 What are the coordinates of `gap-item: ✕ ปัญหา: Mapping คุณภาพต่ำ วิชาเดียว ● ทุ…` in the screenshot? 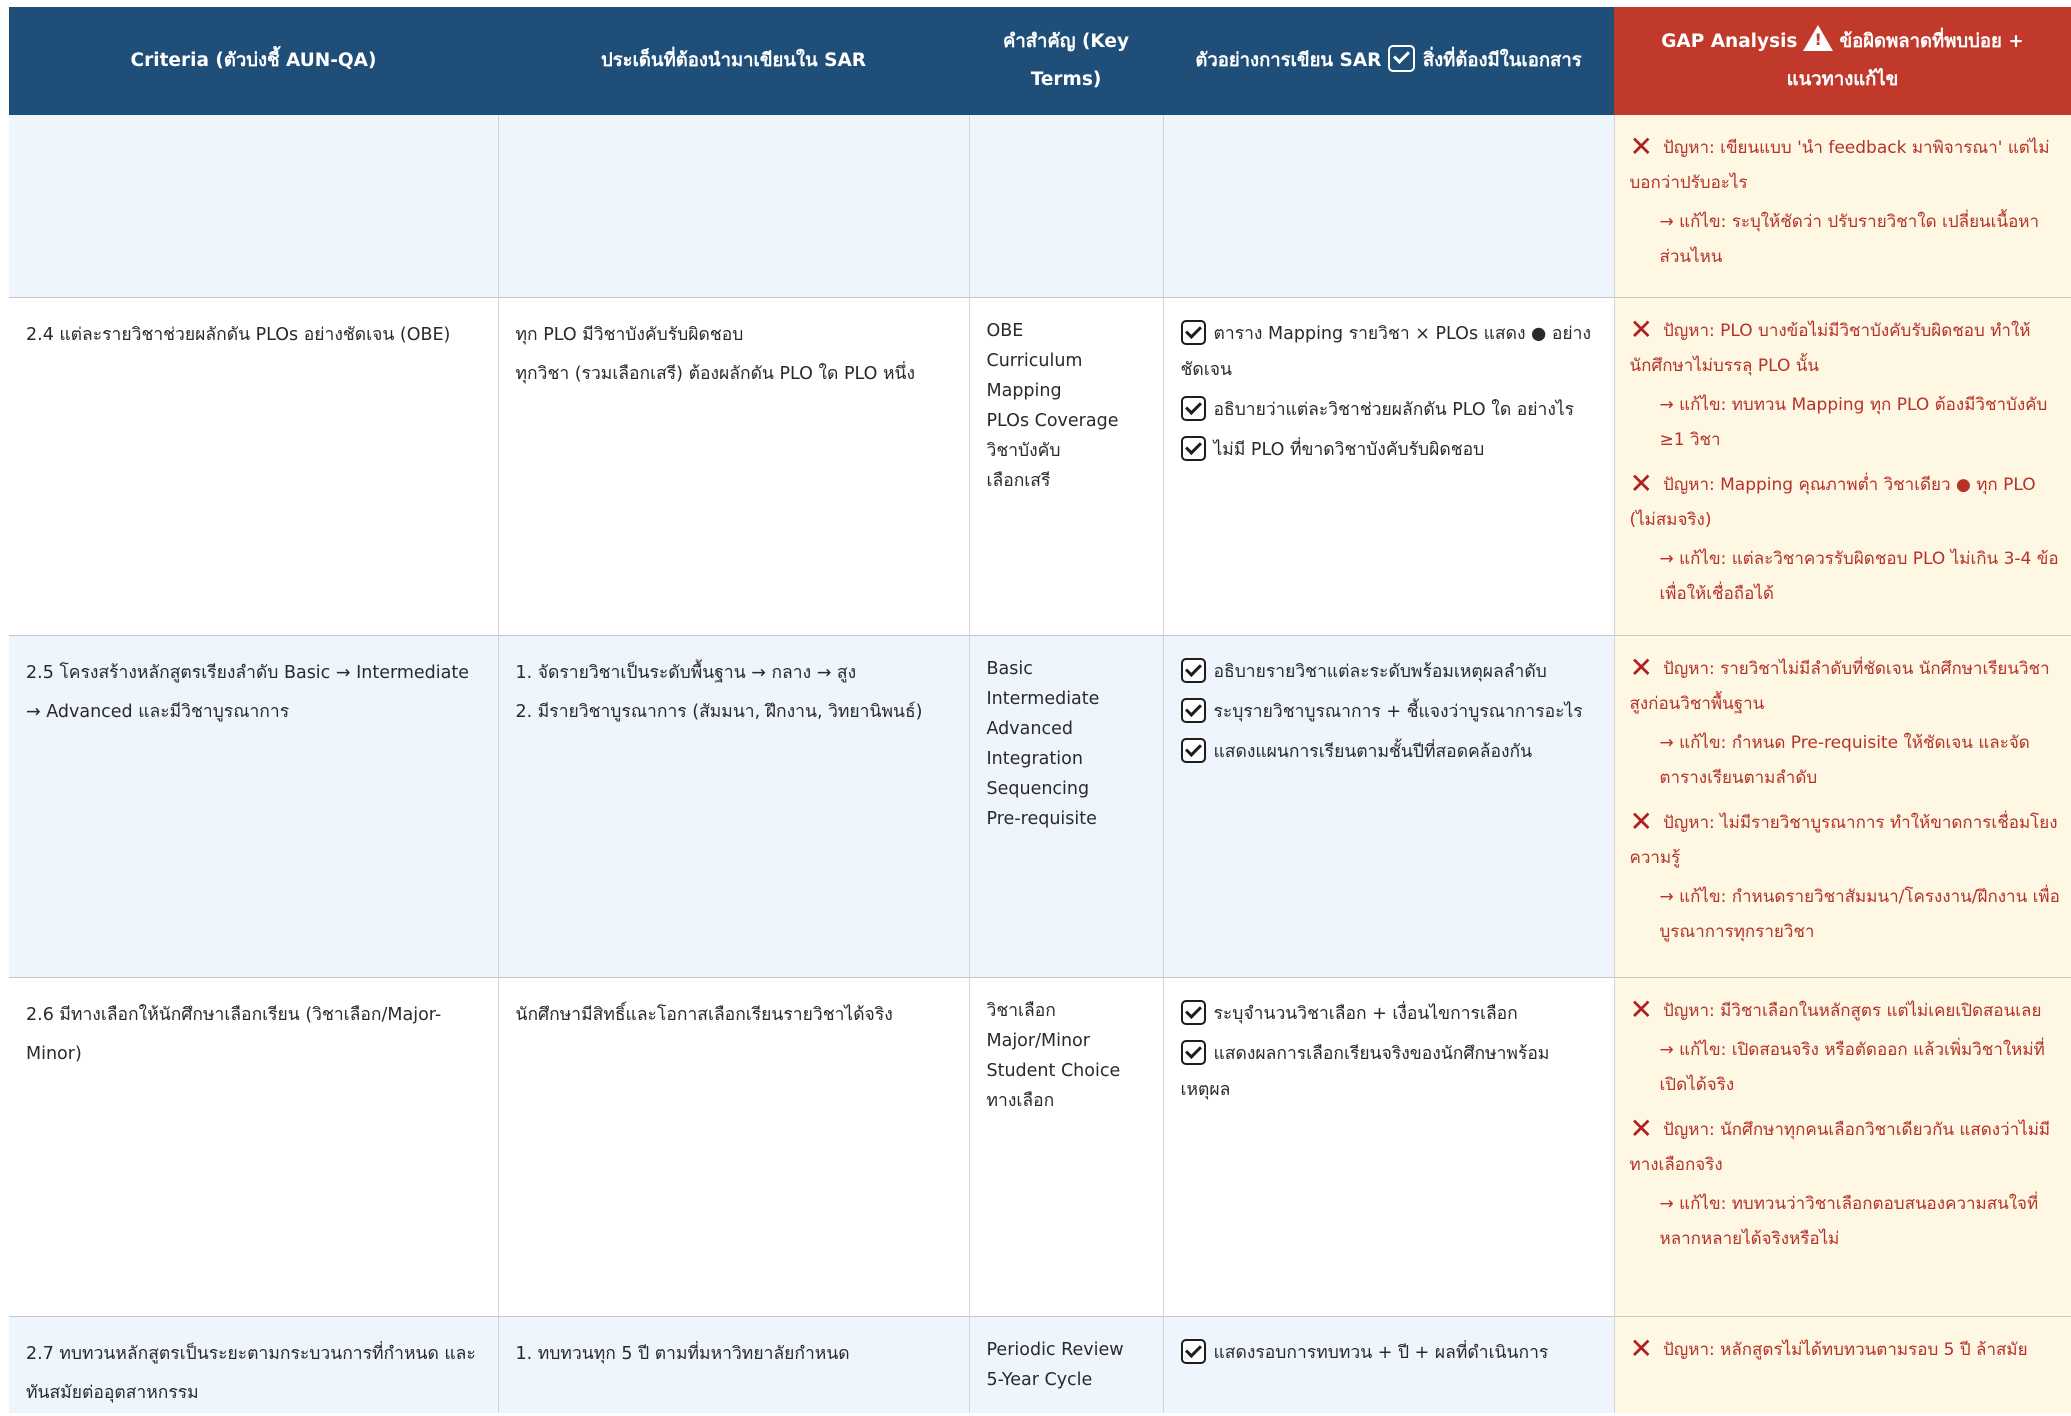 It's located at (1847, 539).